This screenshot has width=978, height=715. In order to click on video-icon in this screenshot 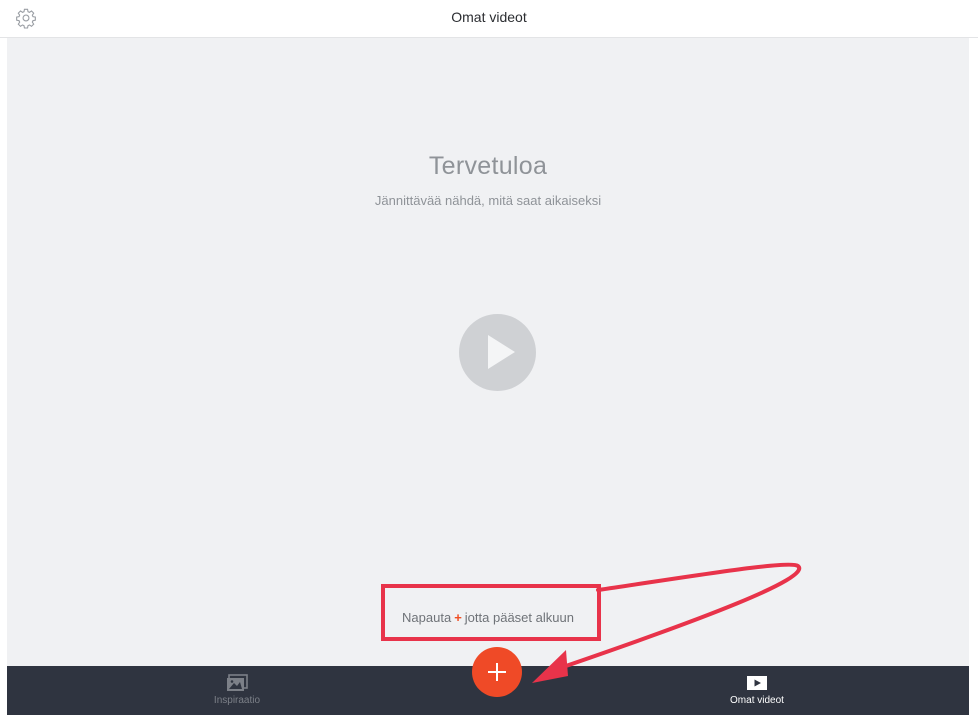, I will do `click(757, 683)`.